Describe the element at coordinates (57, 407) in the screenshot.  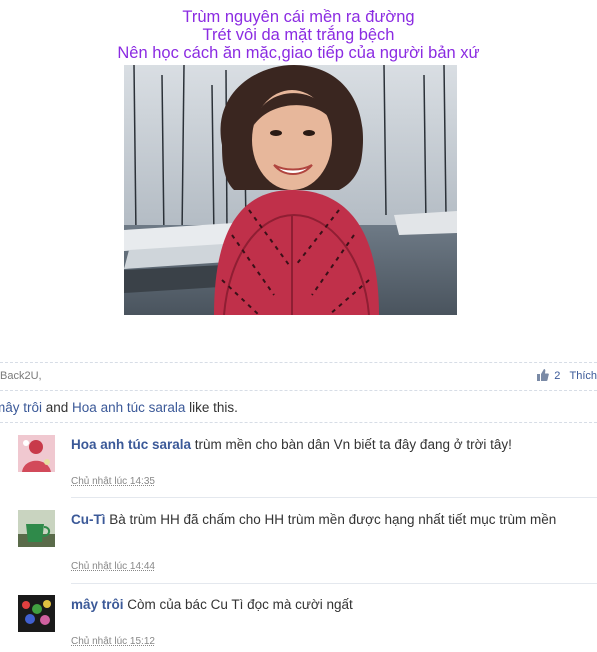
I see `likes-and: and` at that location.